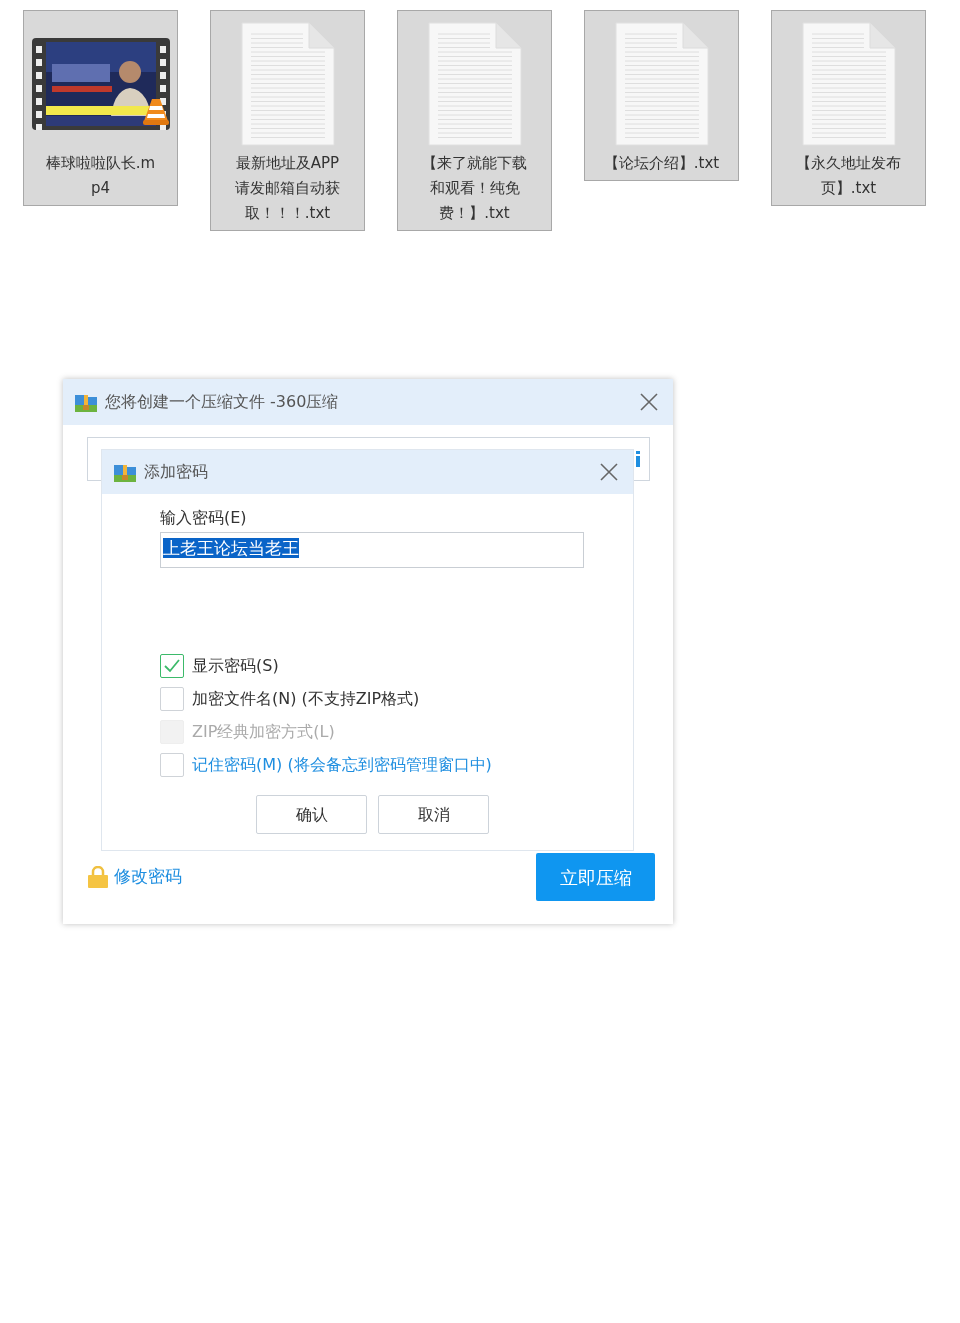  What do you see at coordinates (287, 188) in the screenshot?
I see `file-name: 最新地址及APP请发邮箱自动获取！！！.txt` at bounding box center [287, 188].